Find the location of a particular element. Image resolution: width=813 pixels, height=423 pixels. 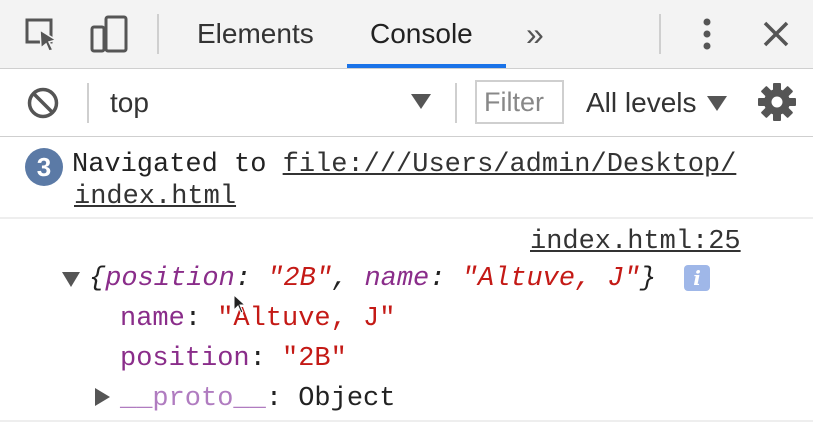

row-divider is located at coordinates (406, 421).